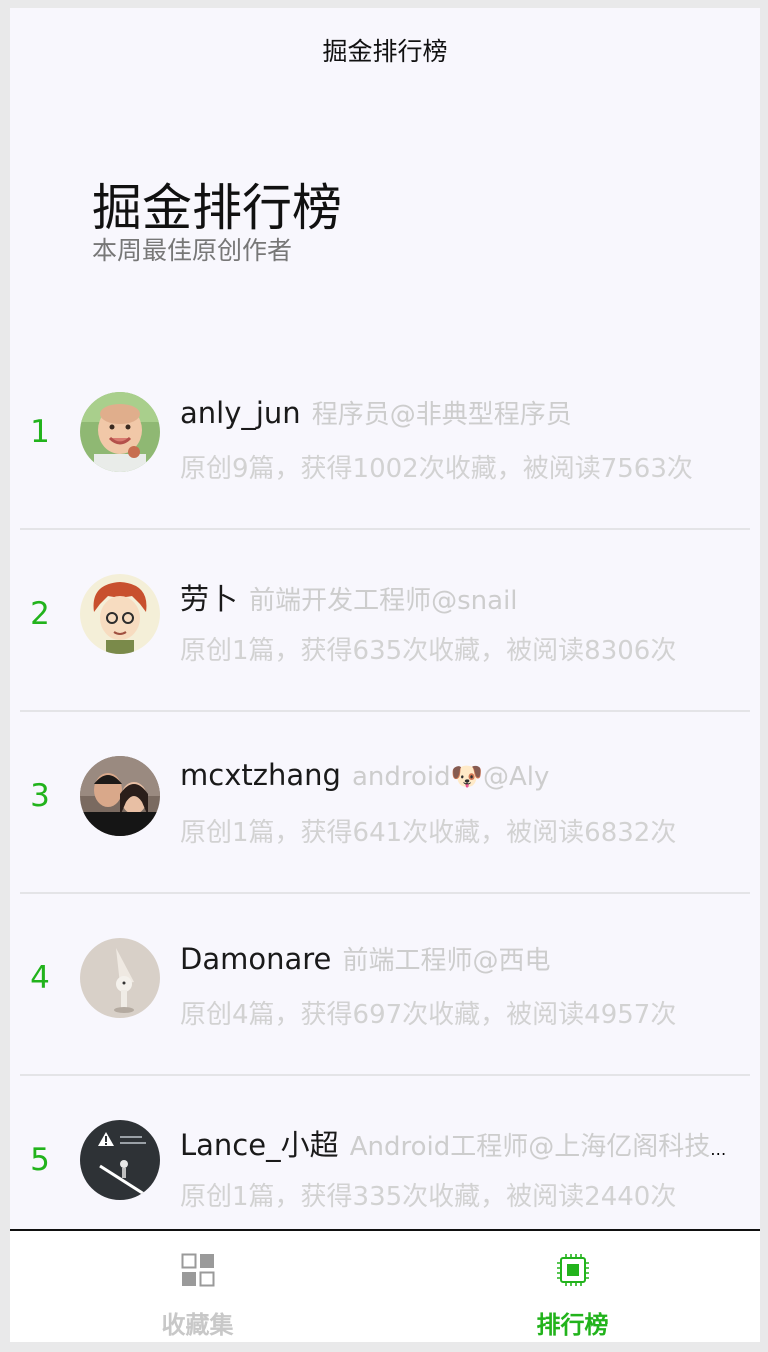 This screenshot has width=768, height=1352. Describe the element at coordinates (428, 1015) in the screenshot. I see `author-stats: 原创4篇，获得697次收藏，被阅读4957次` at that location.